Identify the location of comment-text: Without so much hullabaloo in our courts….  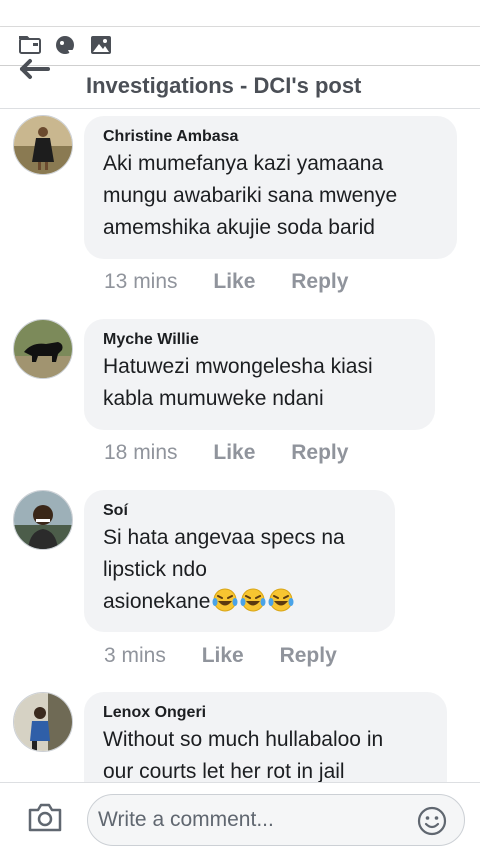
(243, 755).